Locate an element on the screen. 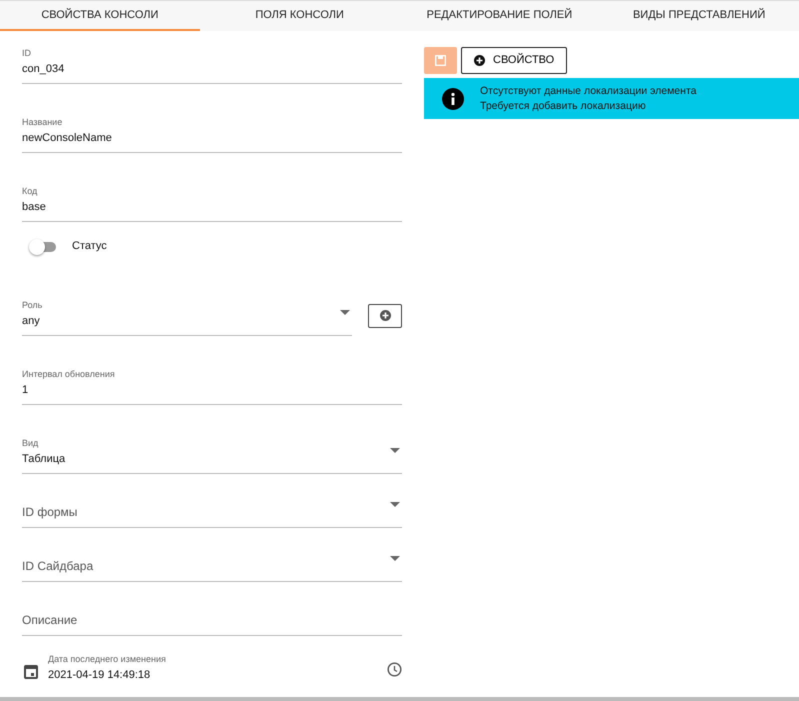  add-property-button: СВОЙСТВО is located at coordinates (514, 60).